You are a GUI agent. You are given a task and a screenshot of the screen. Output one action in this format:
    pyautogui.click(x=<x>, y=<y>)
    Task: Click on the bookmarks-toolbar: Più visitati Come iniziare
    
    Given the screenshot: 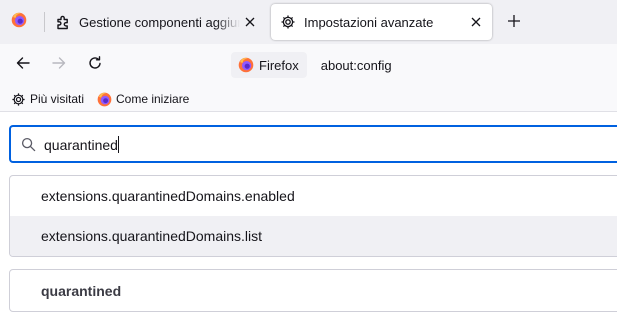 What is the action you would take?
    pyautogui.click(x=308, y=99)
    